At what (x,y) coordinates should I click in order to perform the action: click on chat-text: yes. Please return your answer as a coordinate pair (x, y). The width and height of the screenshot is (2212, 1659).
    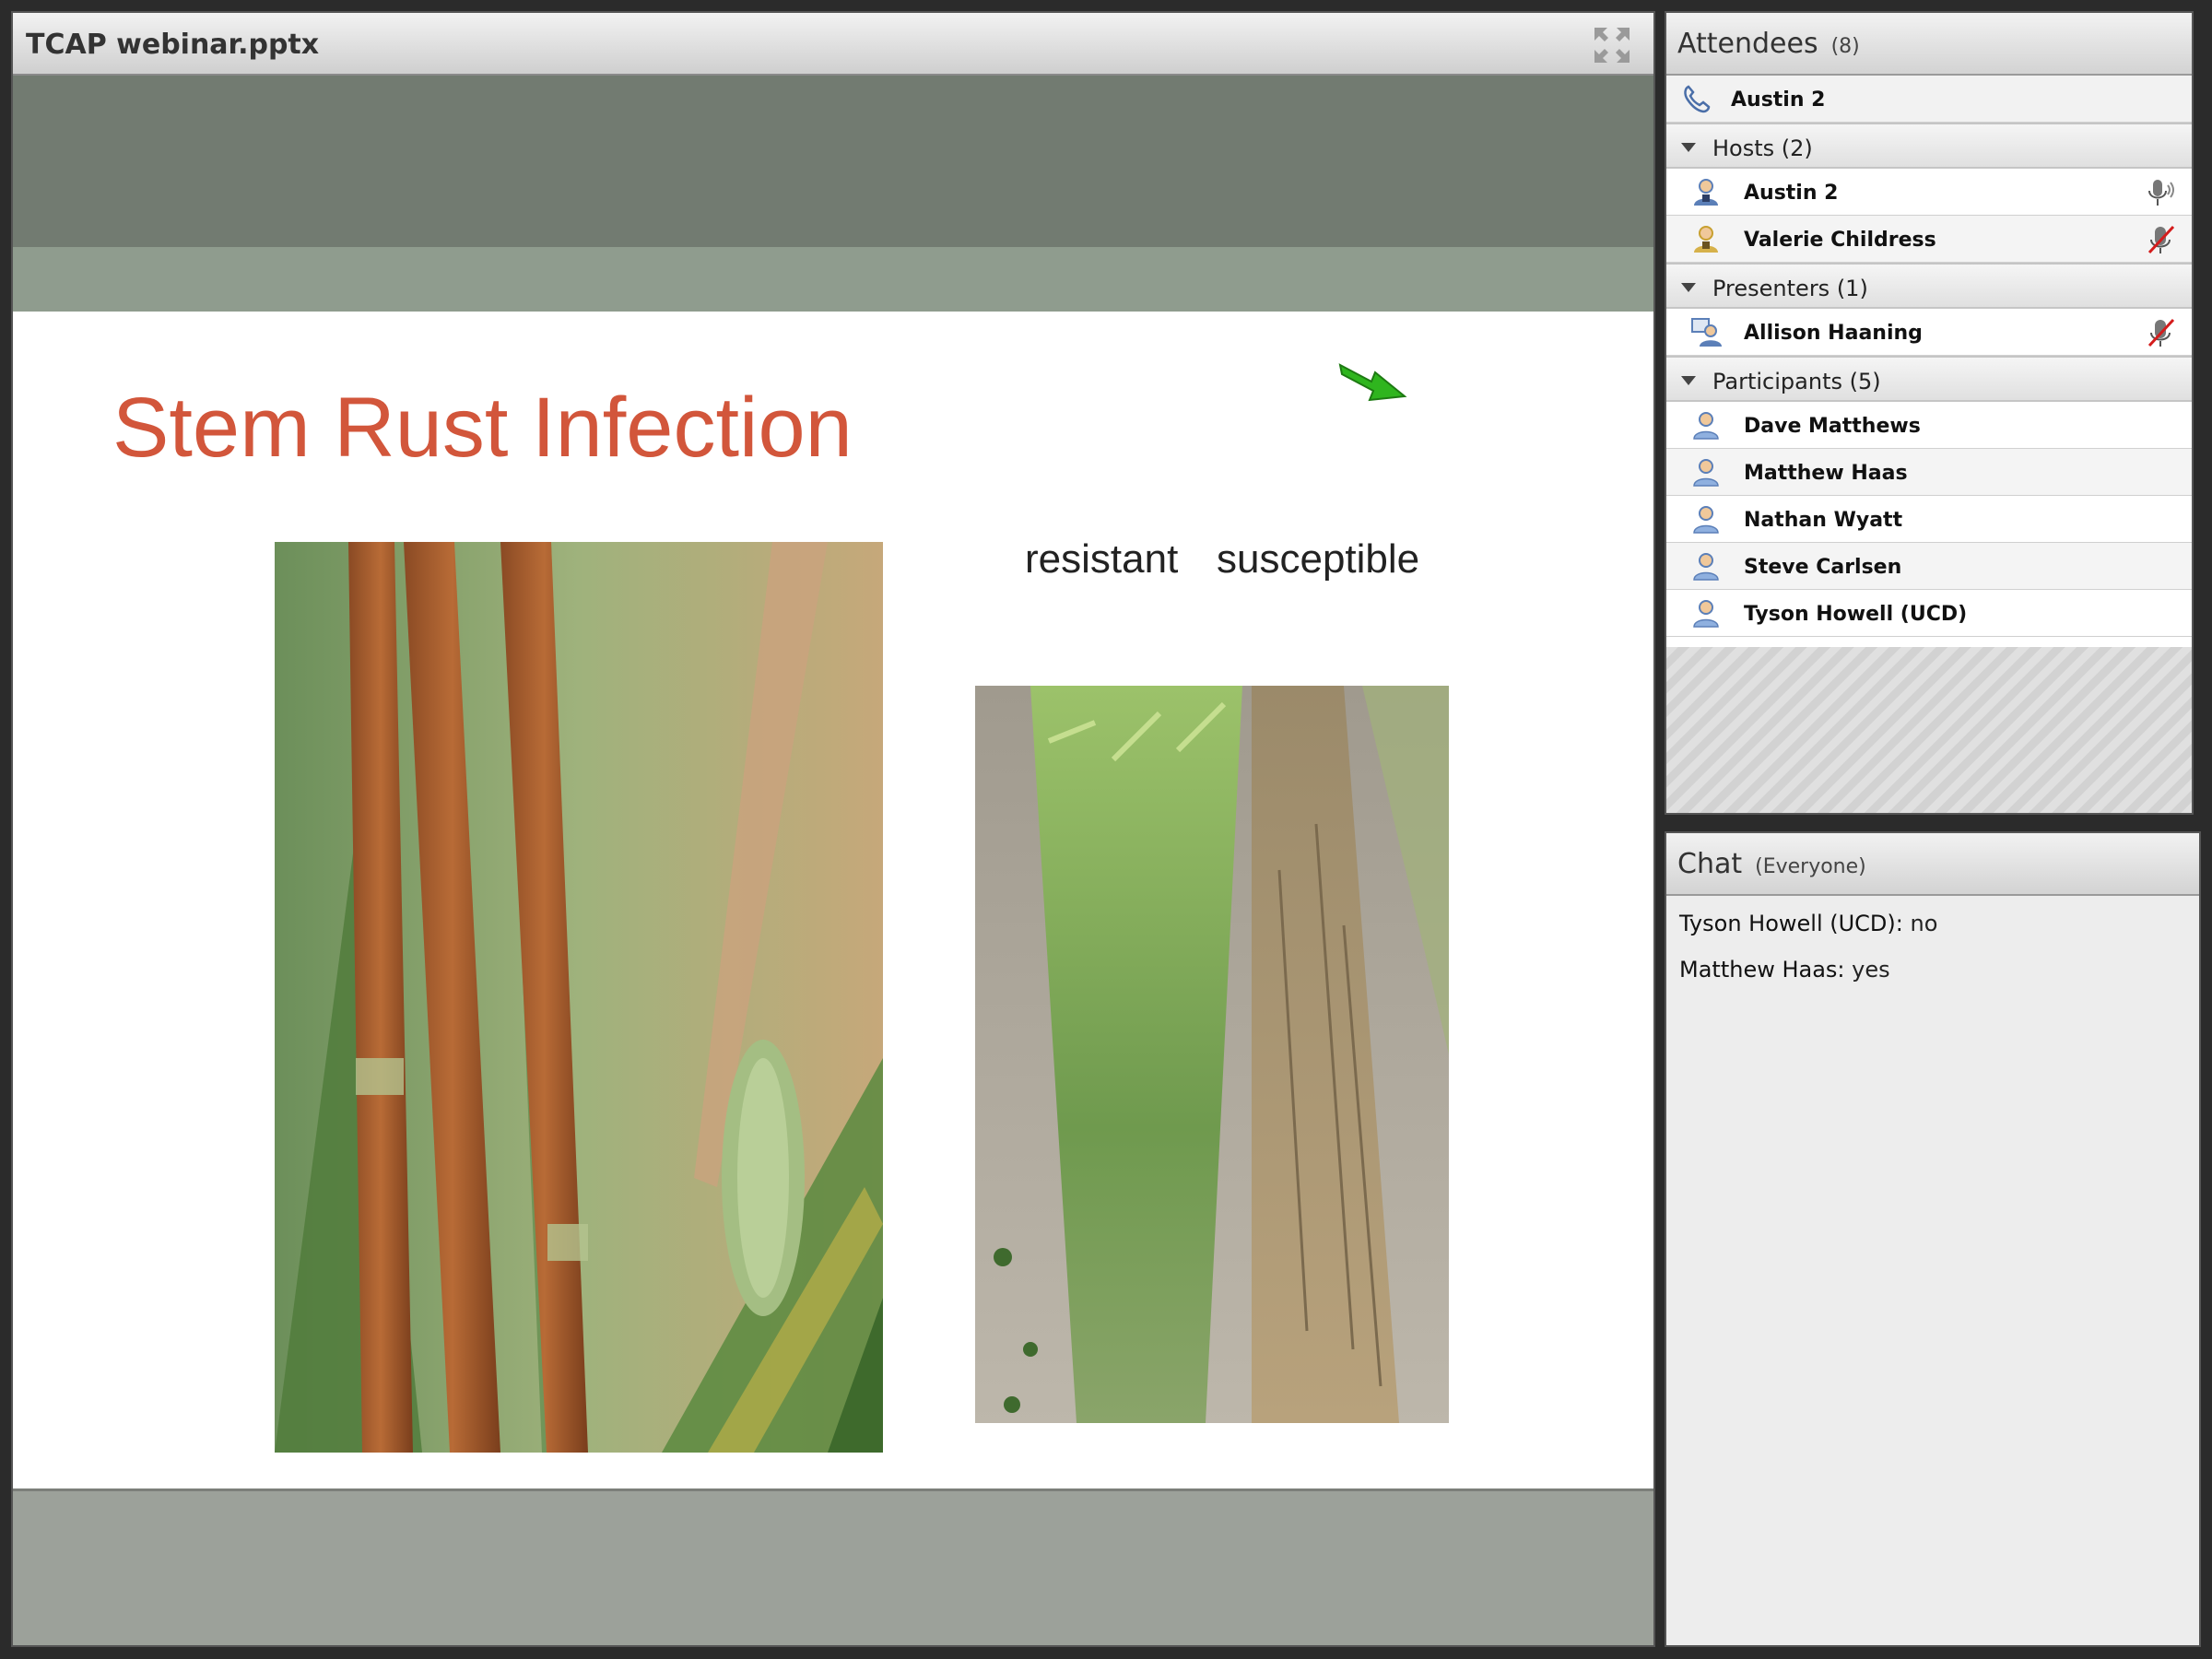
    Looking at the image, I should click on (1871, 969).